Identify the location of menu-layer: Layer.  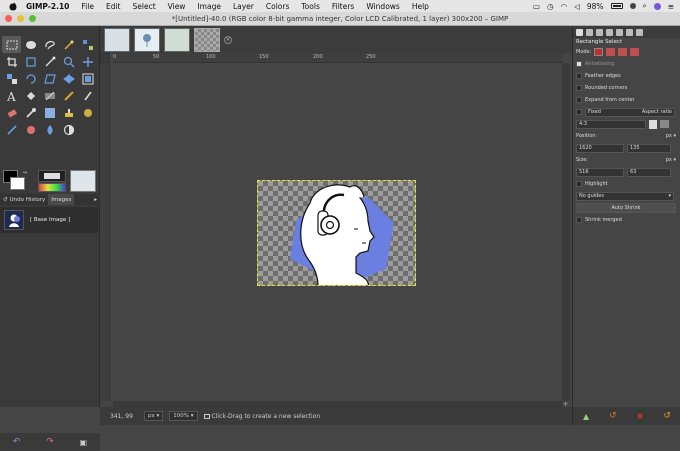
(243, 6).